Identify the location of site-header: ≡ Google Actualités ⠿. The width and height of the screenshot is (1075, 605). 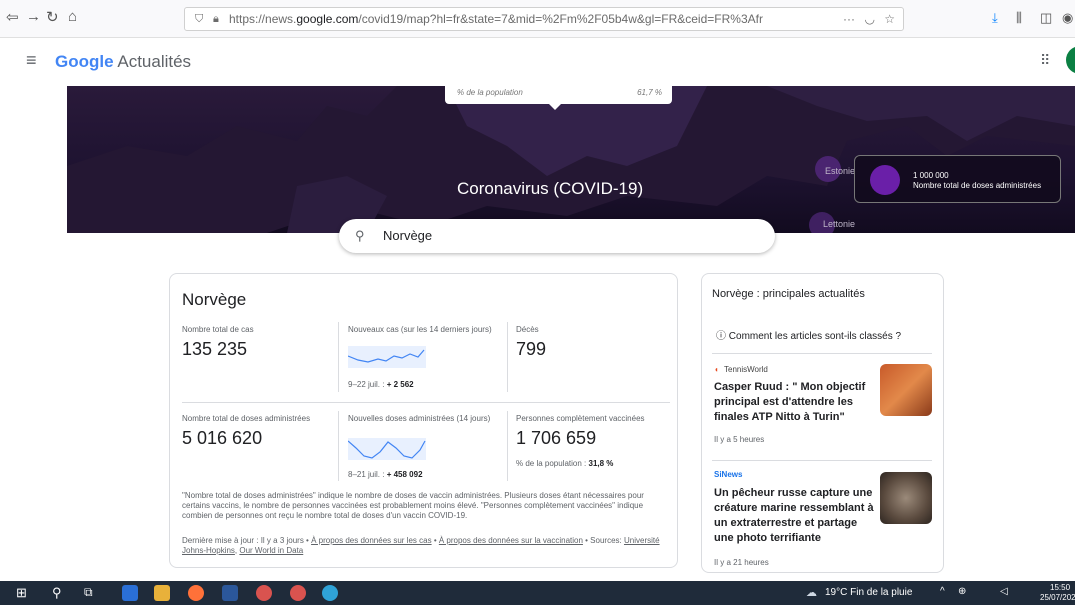
(537, 62).